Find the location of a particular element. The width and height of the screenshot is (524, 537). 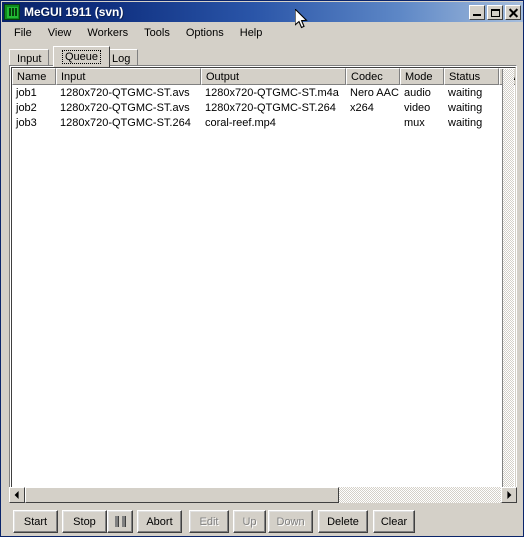

column-header-output: Output is located at coordinates (273, 76).